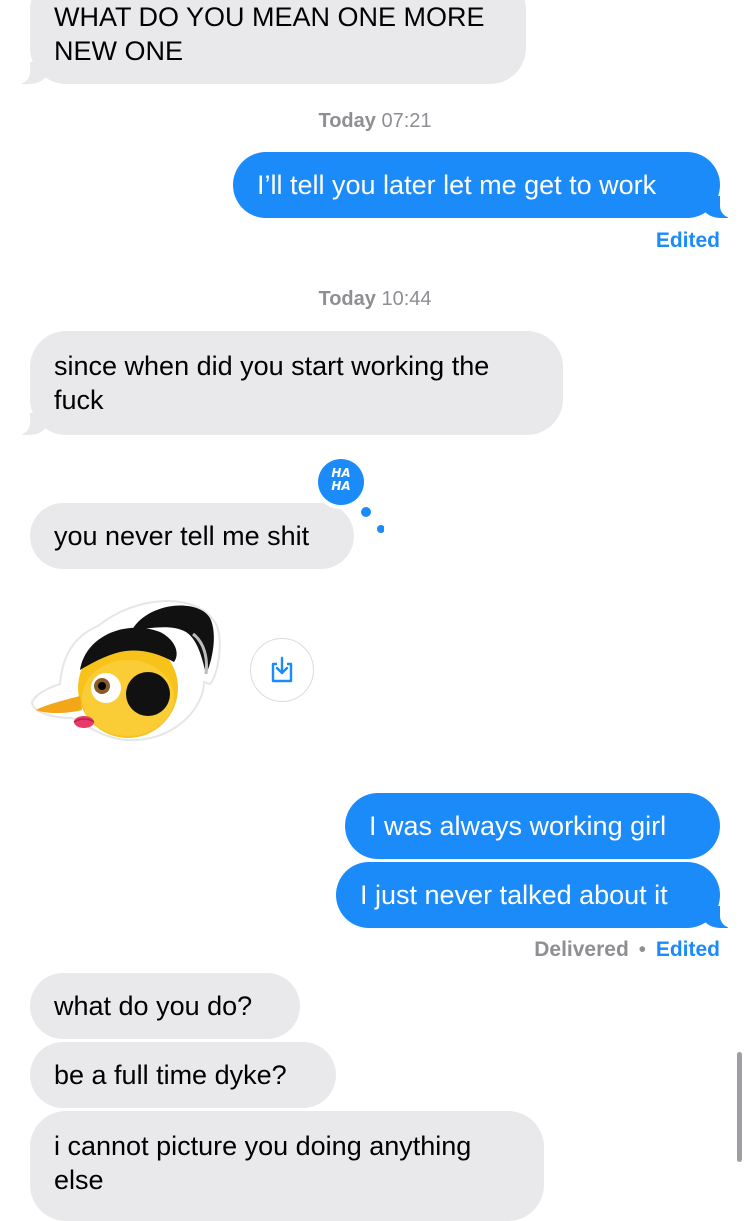 Image resolution: width=750 pixels, height=1221 pixels. Describe the element at coordinates (457, 185) in the screenshot. I see `message-text: I’ll tell you later let me get to work` at that location.